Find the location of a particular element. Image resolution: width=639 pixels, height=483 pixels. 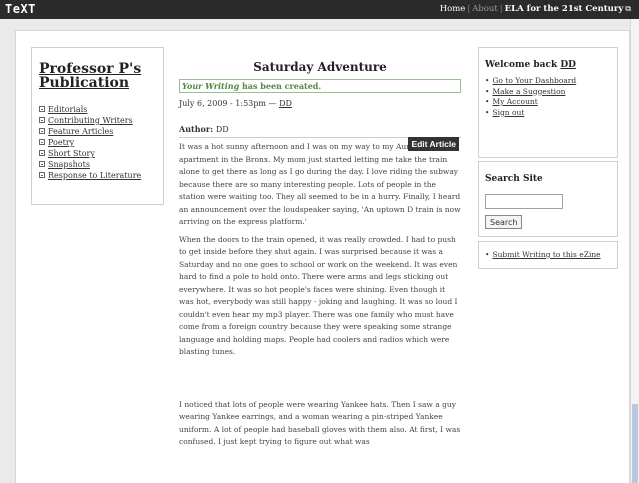

publication-title: Professor P's Publication is located at coordinates (101, 76).